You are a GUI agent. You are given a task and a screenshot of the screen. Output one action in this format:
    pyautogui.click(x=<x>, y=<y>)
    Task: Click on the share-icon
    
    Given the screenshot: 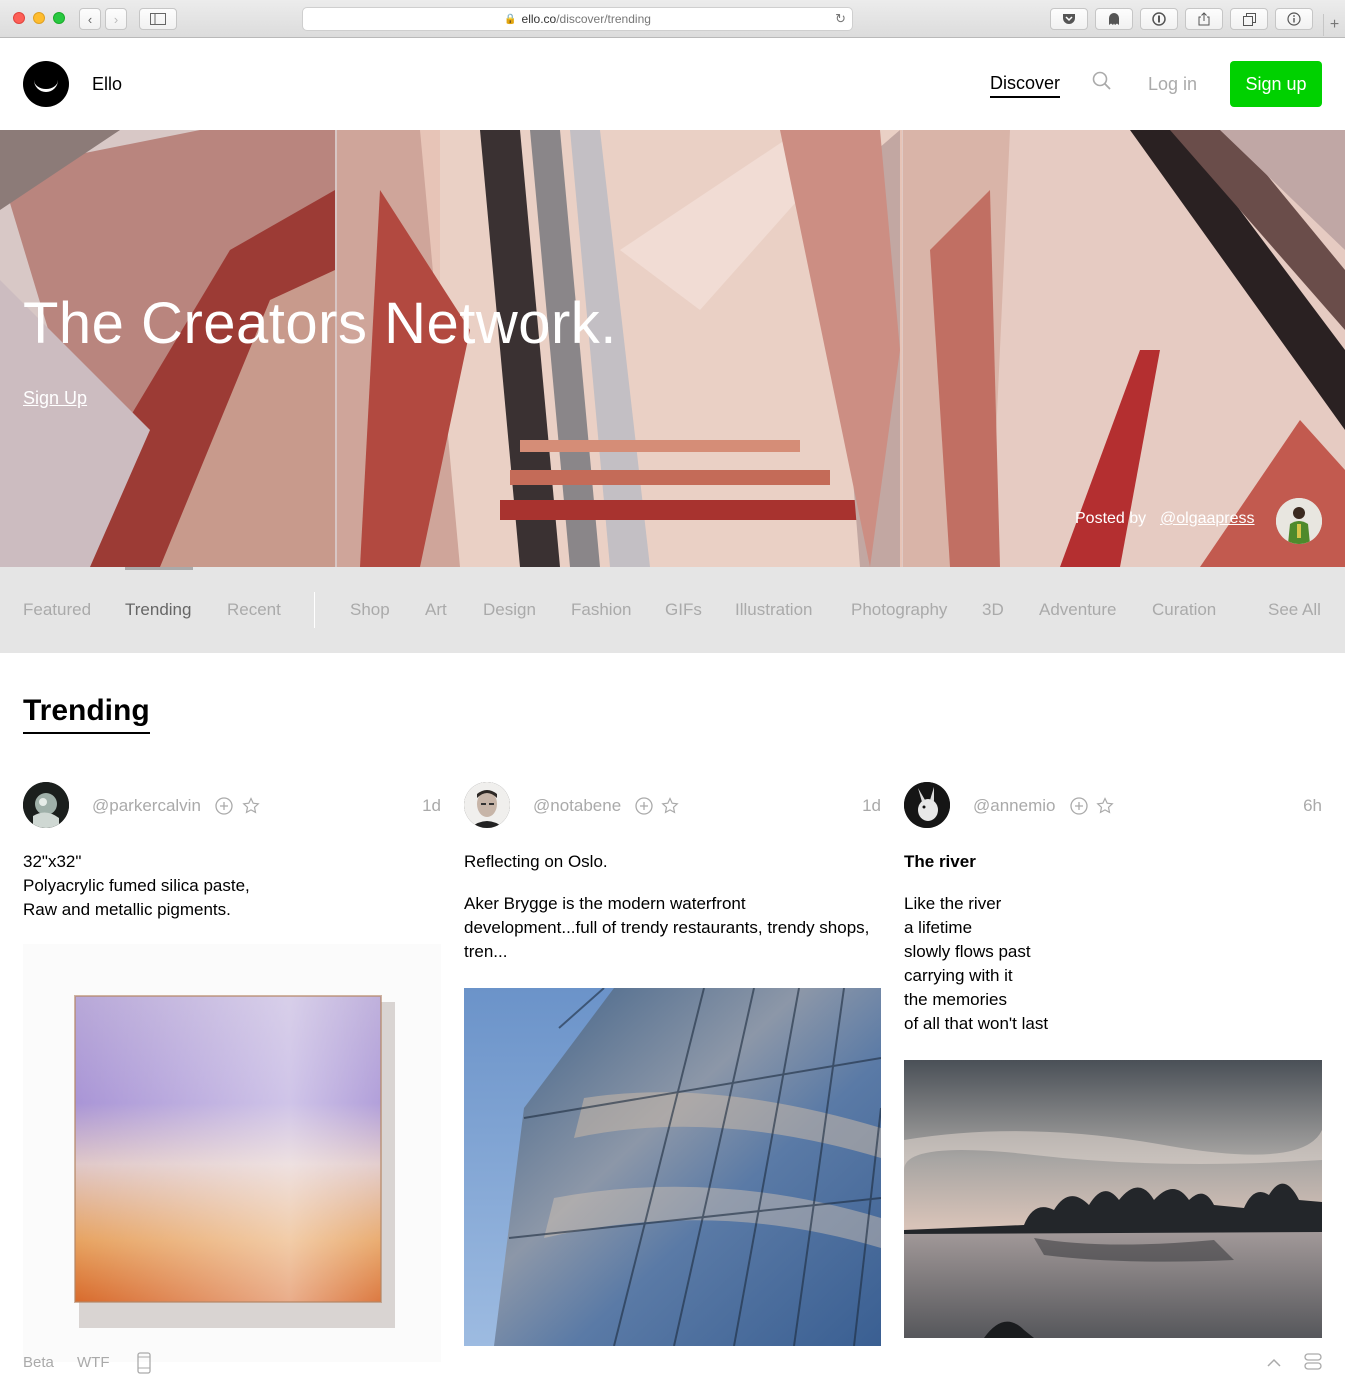 What is the action you would take?
    pyautogui.click(x=1204, y=19)
    